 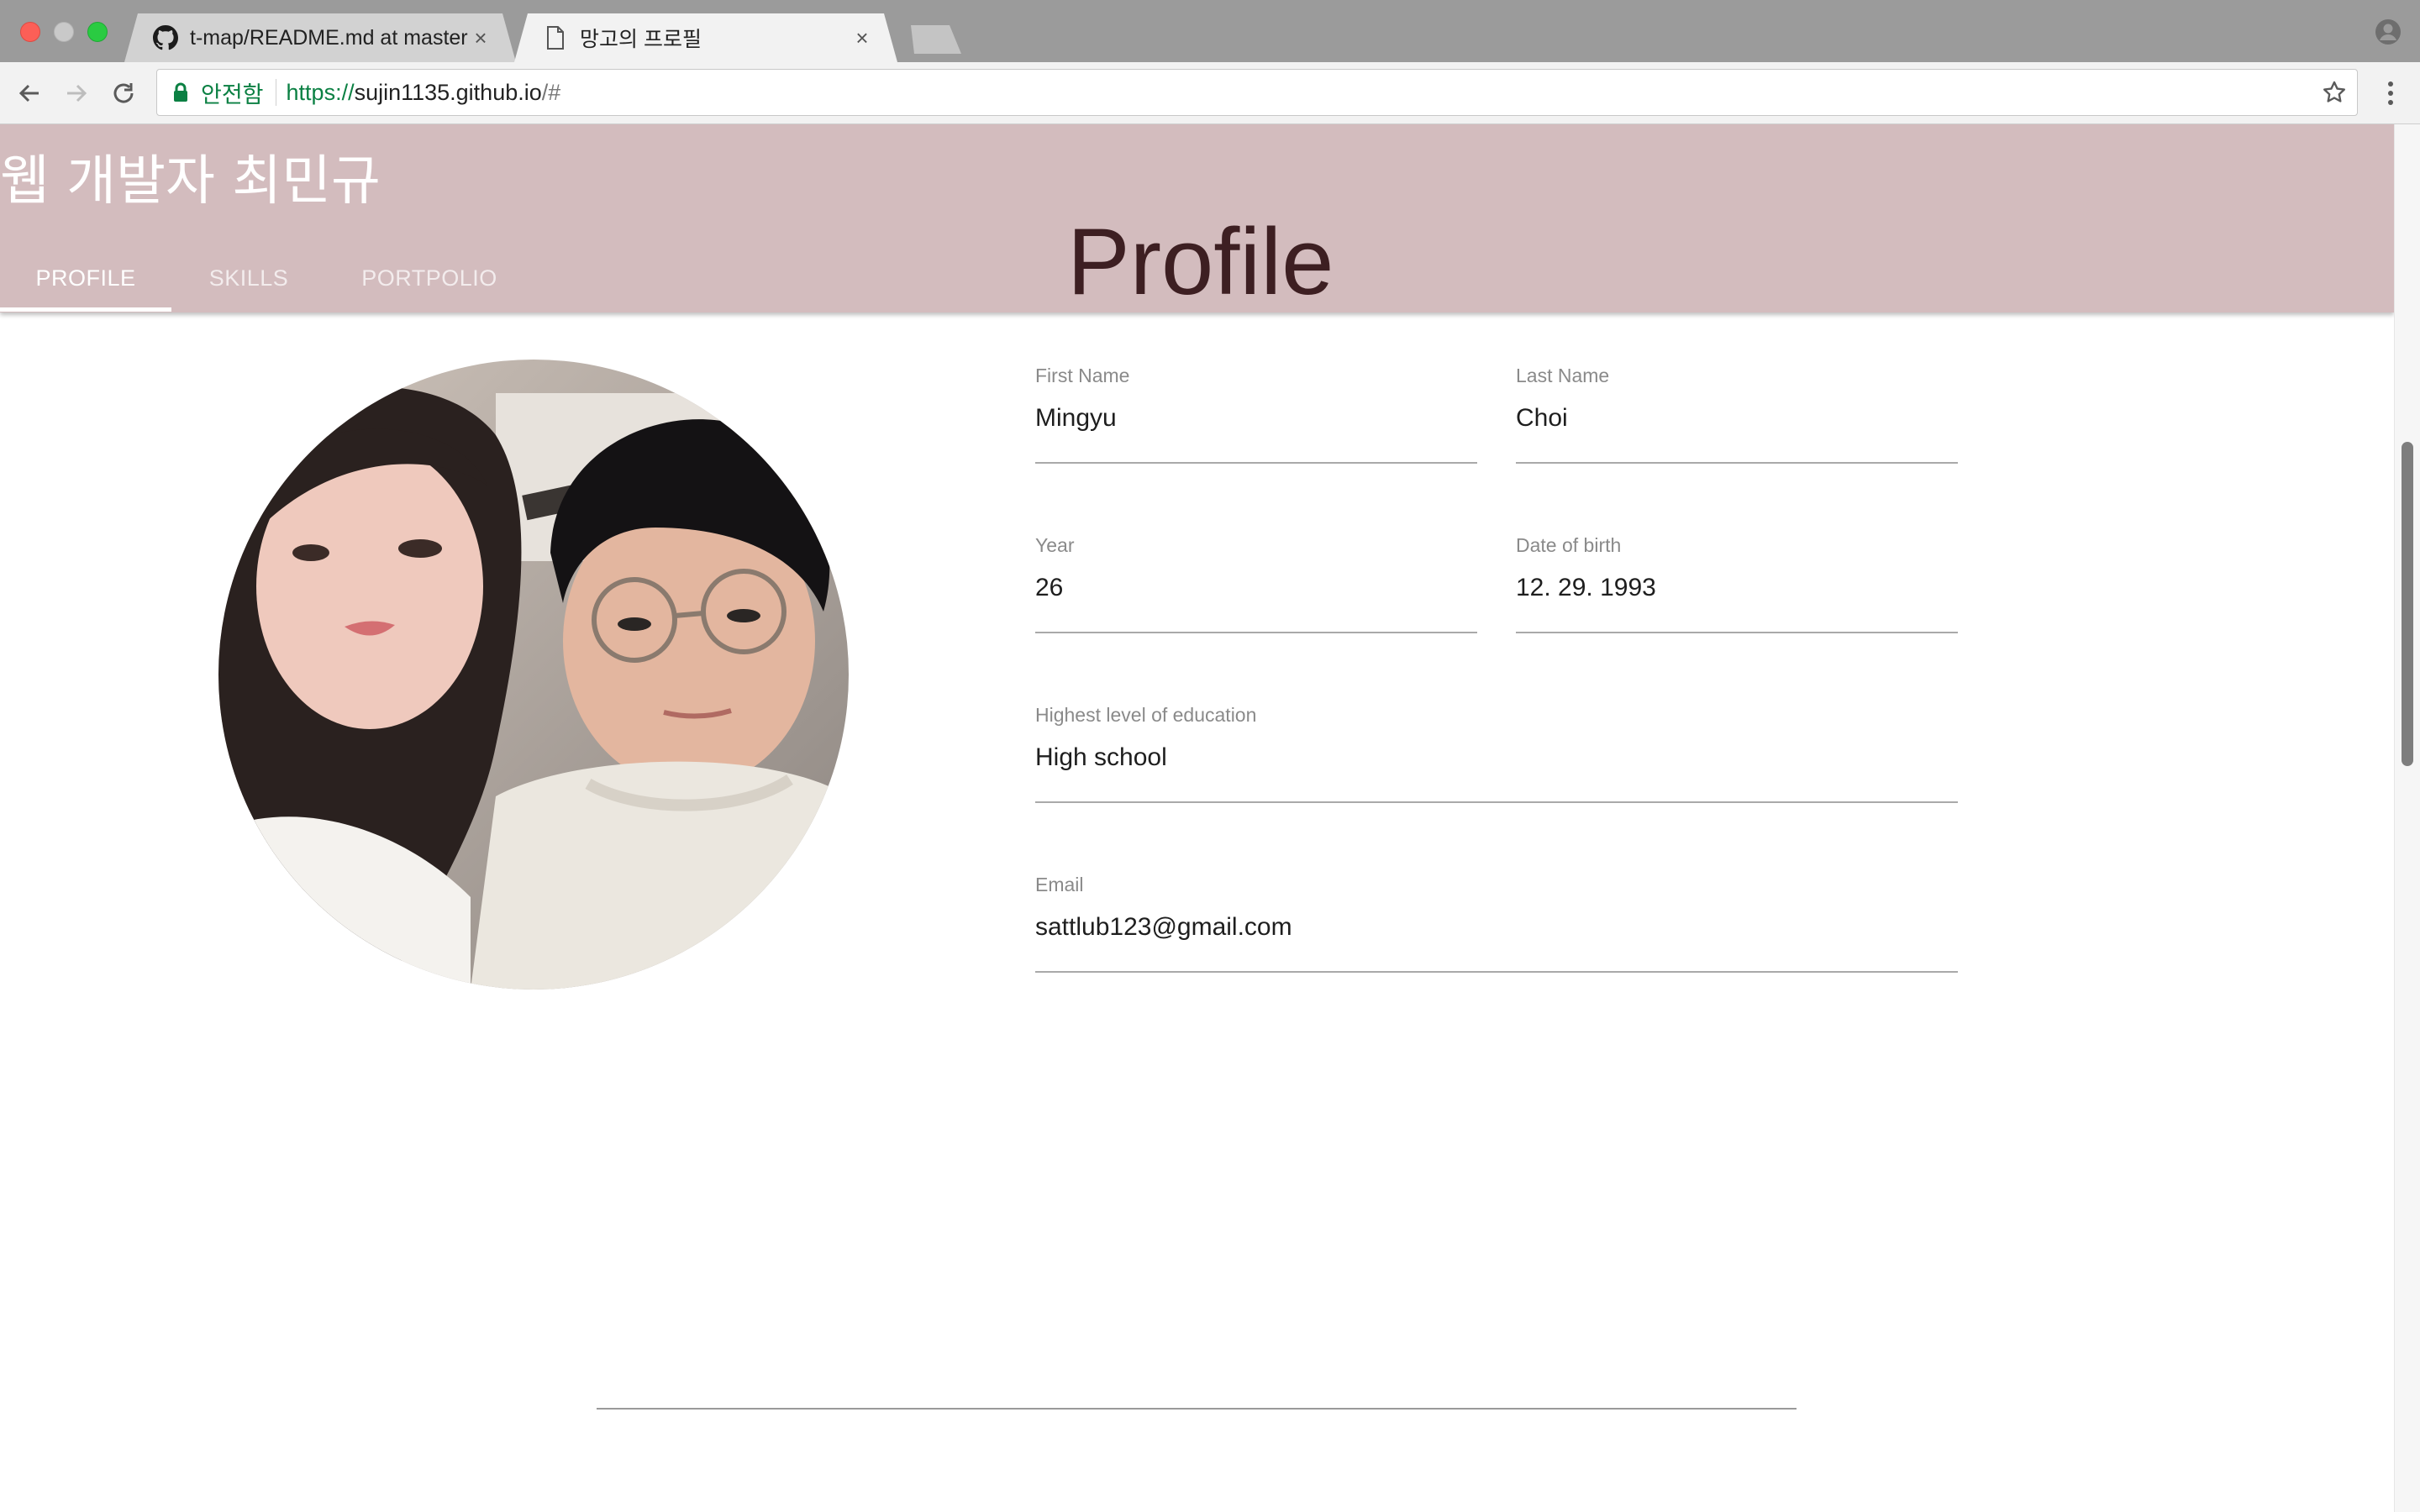 What do you see at coordinates (2389, 31) in the screenshot?
I see `user-profile-icon` at bounding box center [2389, 31].